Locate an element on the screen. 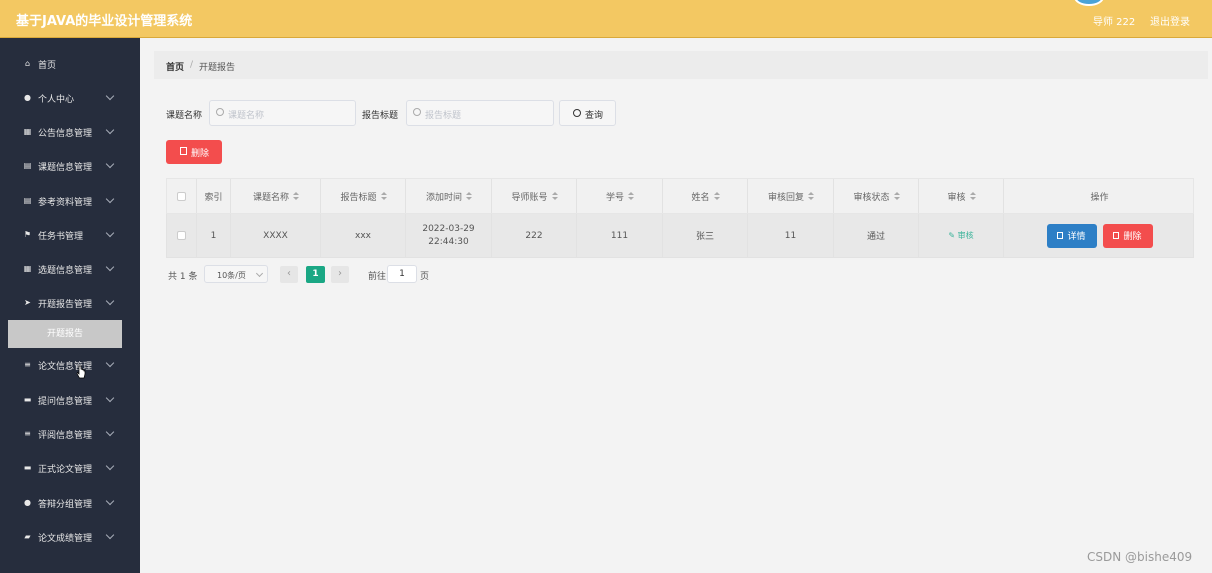 The width and height of the screenshot is (1212, 573). report-title-placeholder: 报告标题 is located at coordinates (443, 116).